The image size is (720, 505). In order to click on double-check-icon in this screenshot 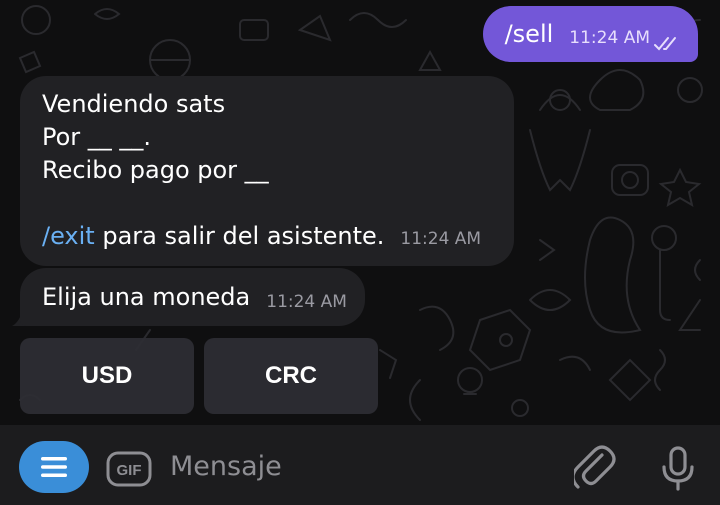, I will do `click(665, 44)`.